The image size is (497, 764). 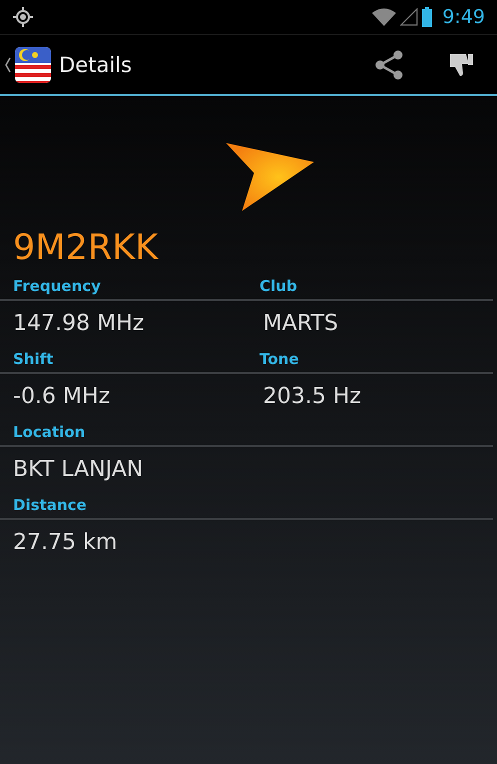 I want to click on field-label: Frequency, so click(x=57, y=285).